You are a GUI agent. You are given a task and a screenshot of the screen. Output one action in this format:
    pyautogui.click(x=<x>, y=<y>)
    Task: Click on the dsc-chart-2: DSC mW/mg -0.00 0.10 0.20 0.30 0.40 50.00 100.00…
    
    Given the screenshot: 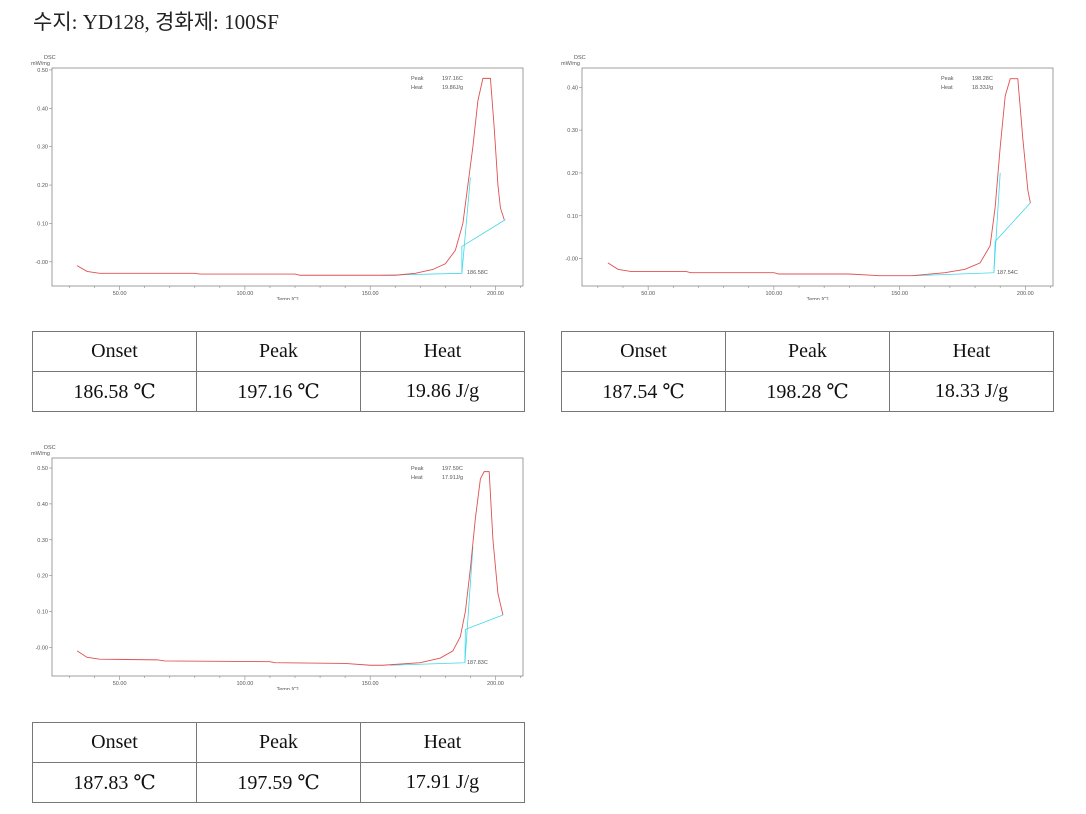 What is the action you would take?
    pyautogui.click(x=810, y=176)
    